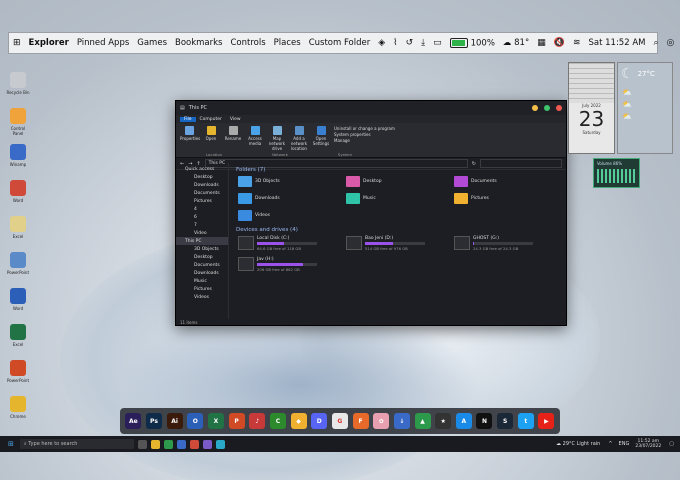 The height and width of the screenshot is (480, 680). What do you see at coordinates (525, 421) in the screenshot?
I see `dock-app-icon: t` at bounding box center [525, 421].